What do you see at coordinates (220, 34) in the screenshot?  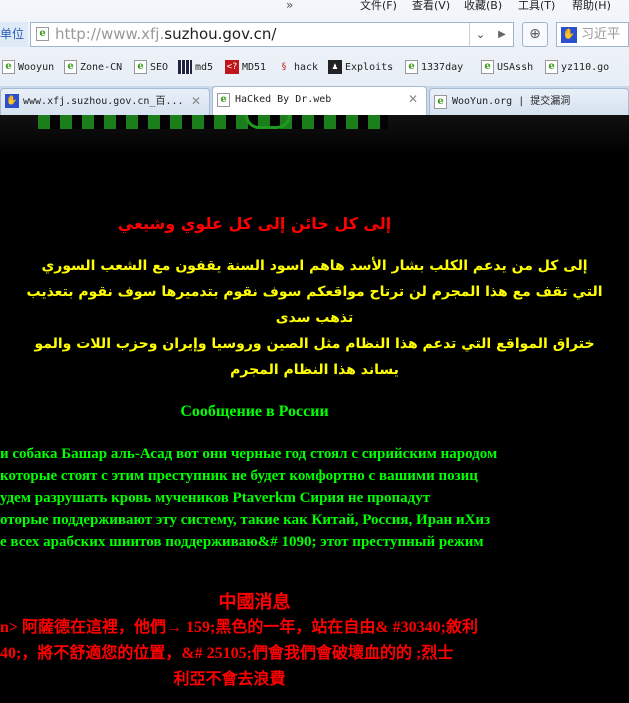 I see `url-domain: suzhou.gov.cn/` at bounding box center [220, 34].